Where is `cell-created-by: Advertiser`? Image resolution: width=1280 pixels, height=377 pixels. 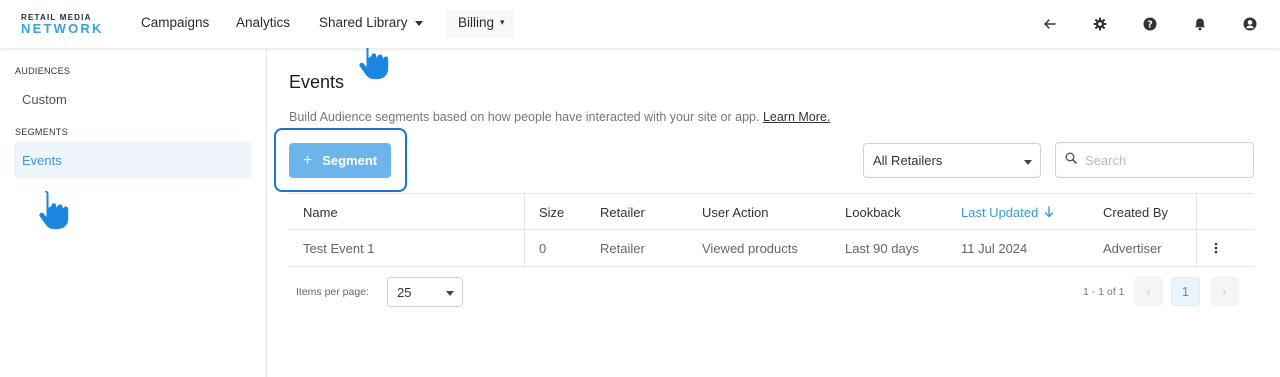
cell-created-by: Advertiser is located at coordinates (1132, 248).